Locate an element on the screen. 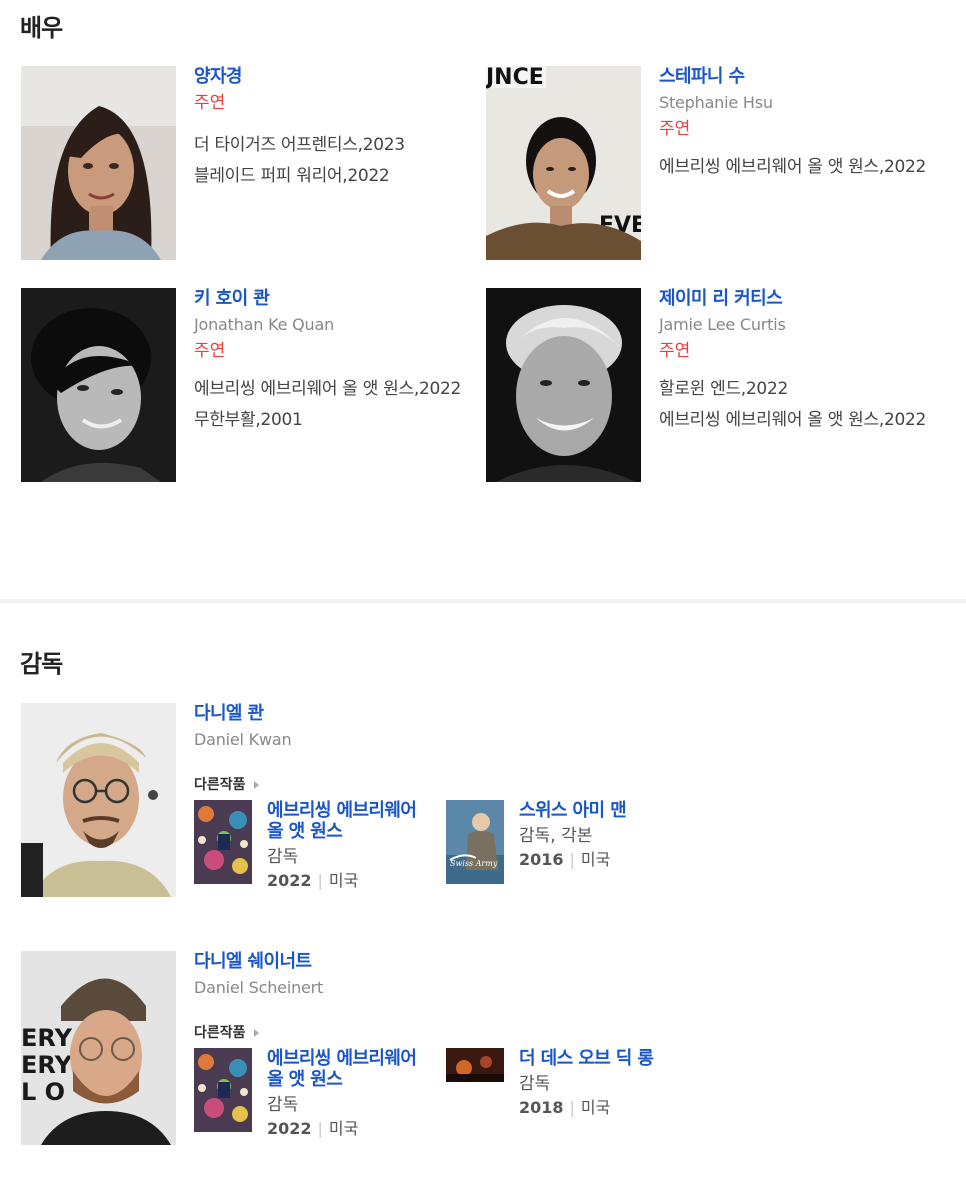 The width and height of the screenshot is (966, 1177). actor-work: 무한부활,2001 is located at coordinates (344, 420).